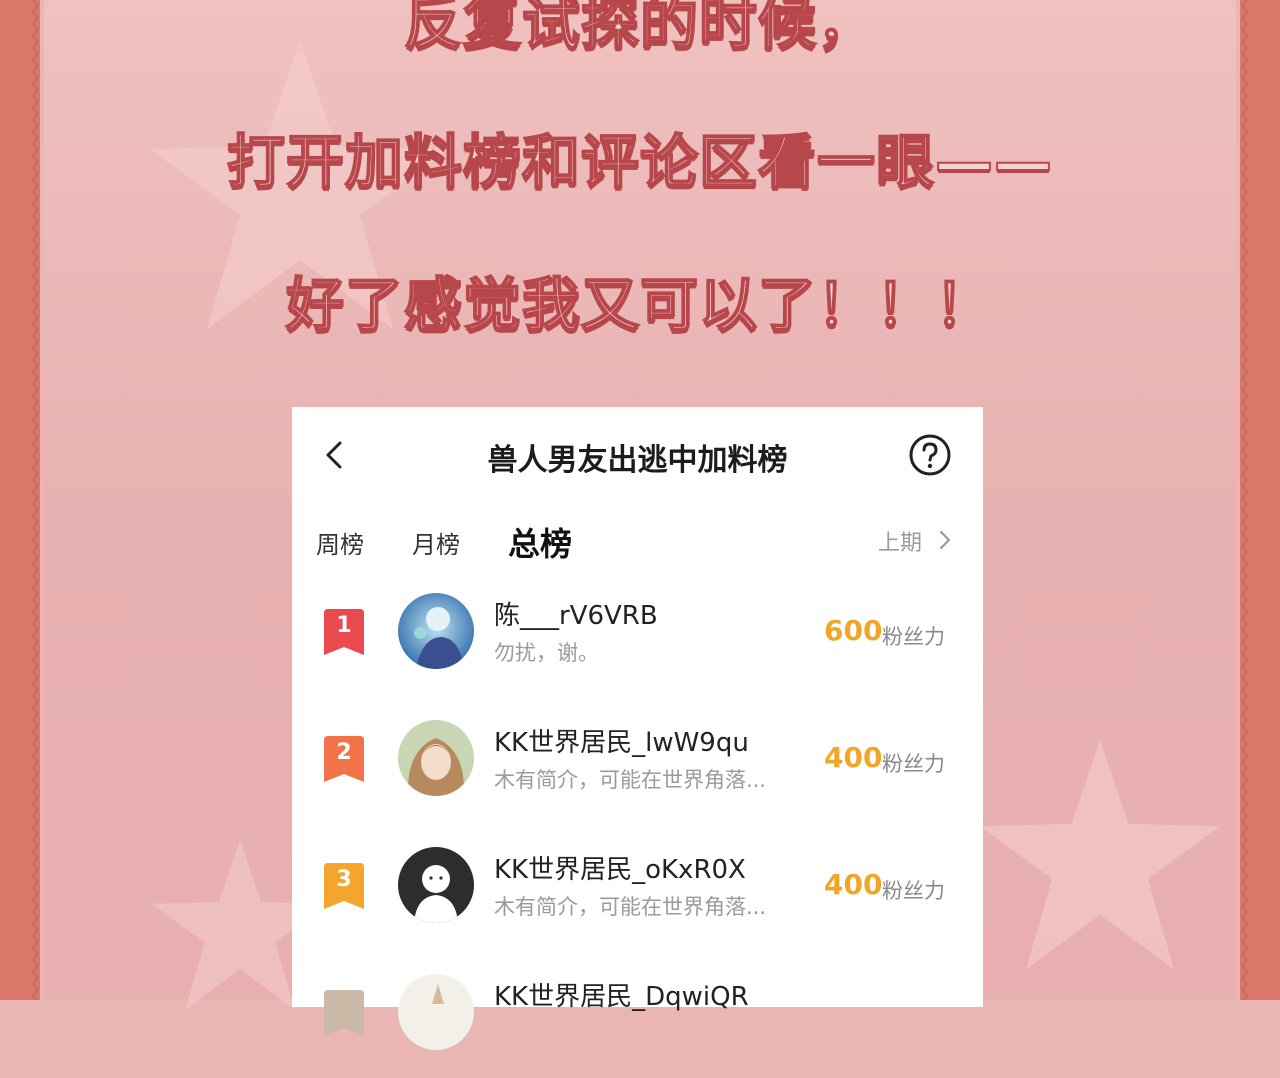 Image resolution: width=1280 pixels, height=1078 pixels. Describe the element at coordinates (344, 752) in the screenshot. I see `rank-number: 2` at that location.